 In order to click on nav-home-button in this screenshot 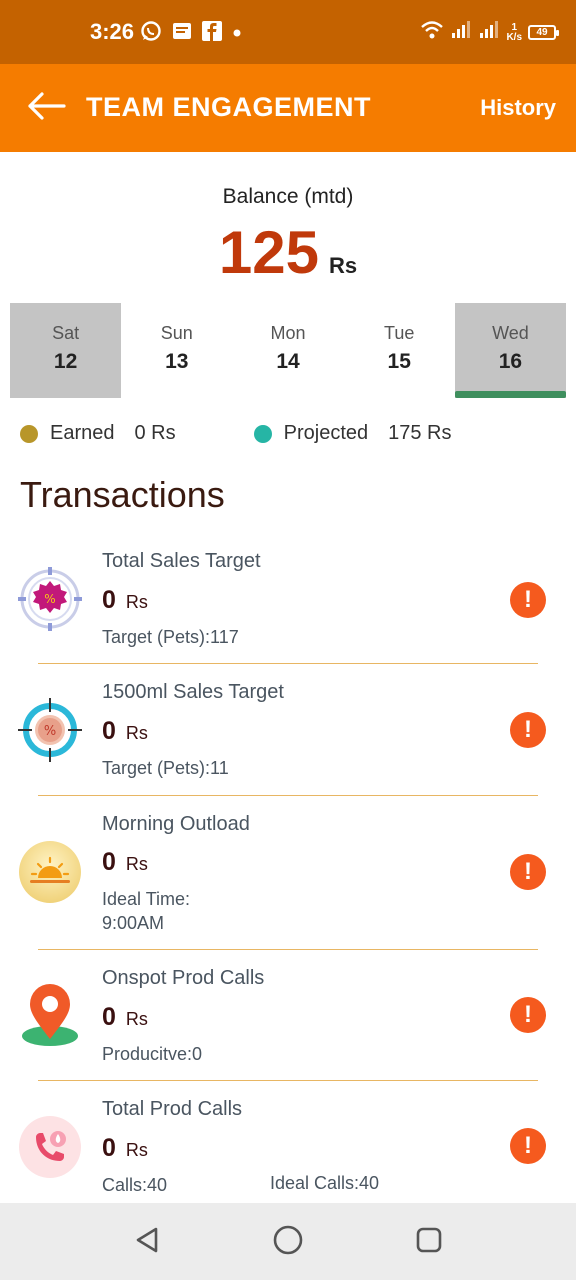, I will do `click(288, 1242)`.